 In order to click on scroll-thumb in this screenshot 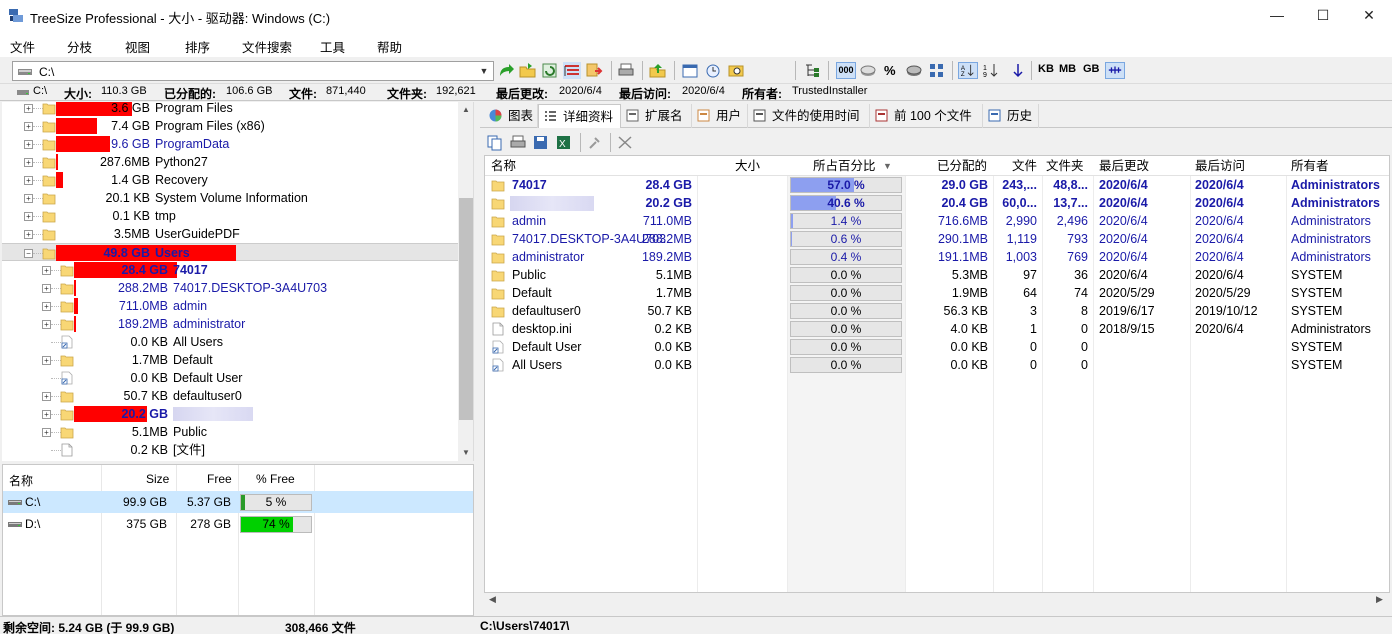, I will do `click(466, 309)`.